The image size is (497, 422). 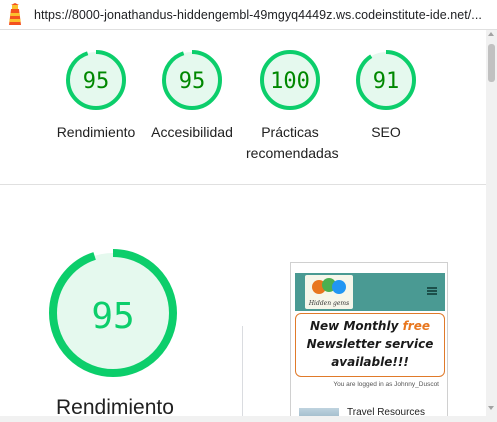 I want to click on section-divider, so click(x=243, y=184).